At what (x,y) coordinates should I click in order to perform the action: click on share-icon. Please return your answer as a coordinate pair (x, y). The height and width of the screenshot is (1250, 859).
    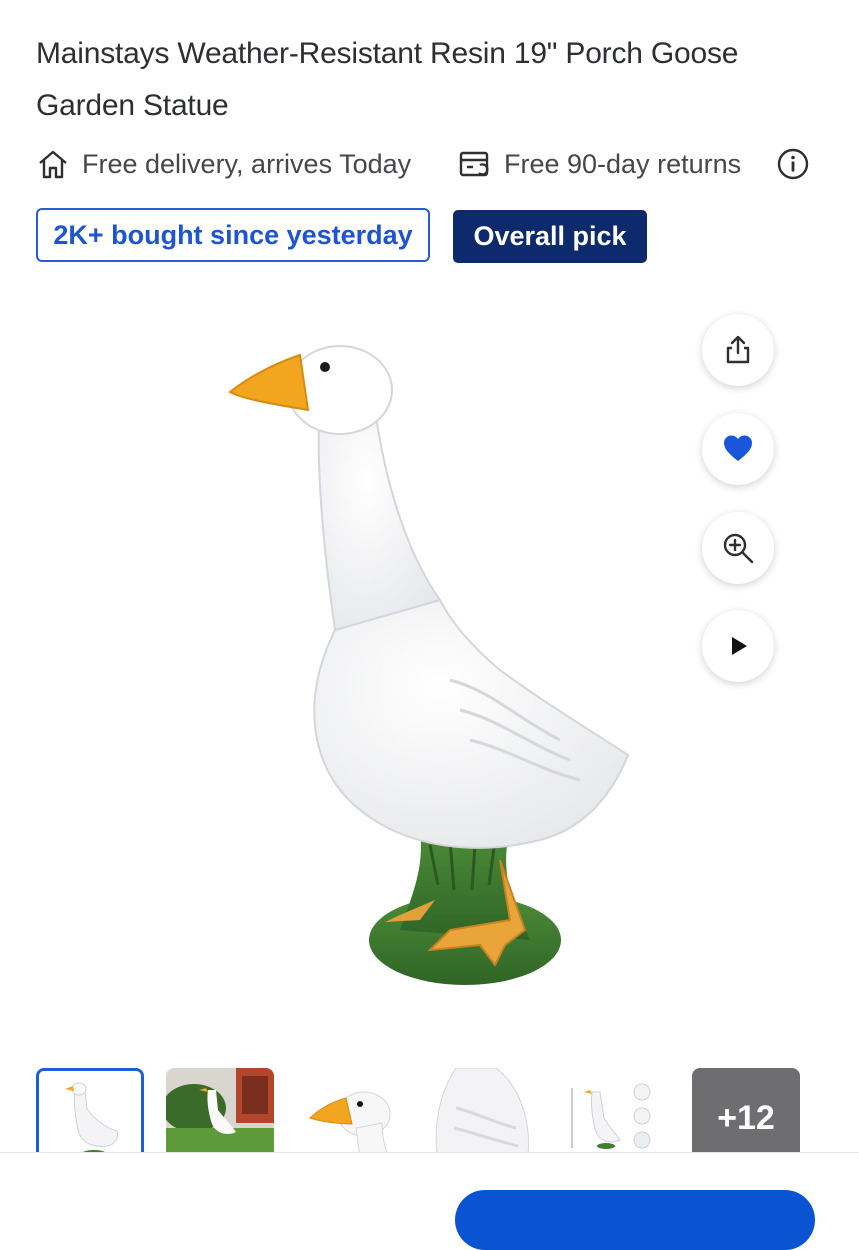
    Looking at the image, I should click on (738, 349).